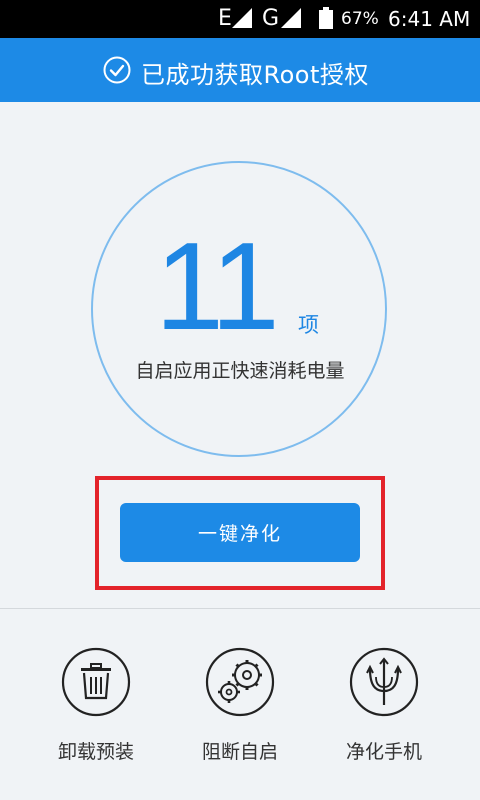 This screenshot has width=480, height=800. I want to click on network-type-label-2: G, so click(271, 18).